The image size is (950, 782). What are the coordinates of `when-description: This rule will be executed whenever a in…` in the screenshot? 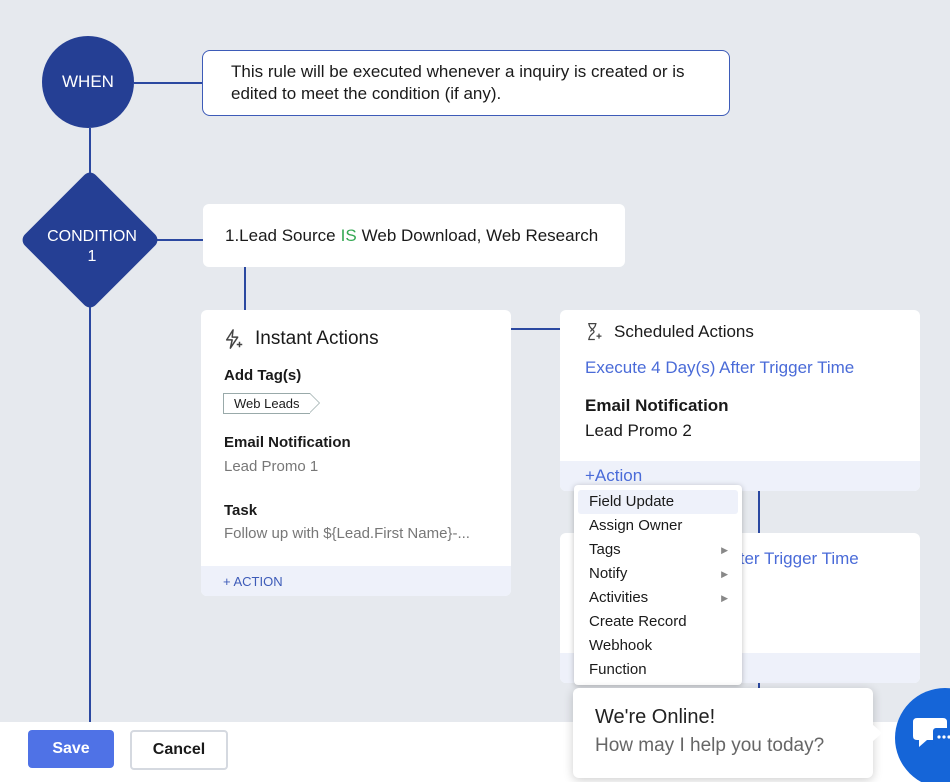 It's located at (458, 82).